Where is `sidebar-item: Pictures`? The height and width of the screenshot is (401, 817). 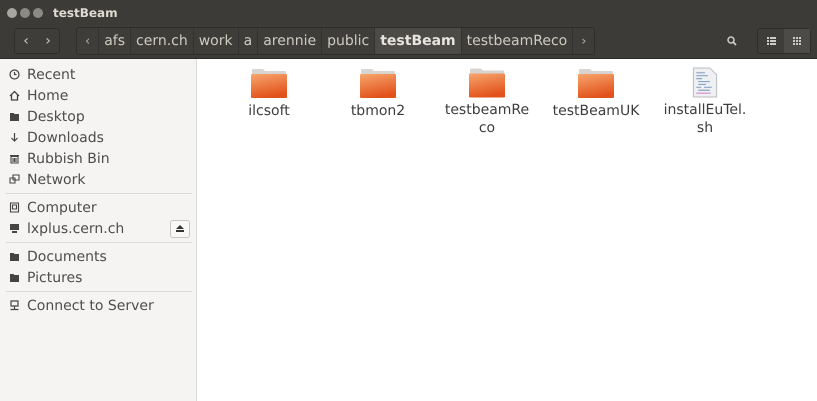 sidebar-item: Pictures is located at coordinates (99, 277).